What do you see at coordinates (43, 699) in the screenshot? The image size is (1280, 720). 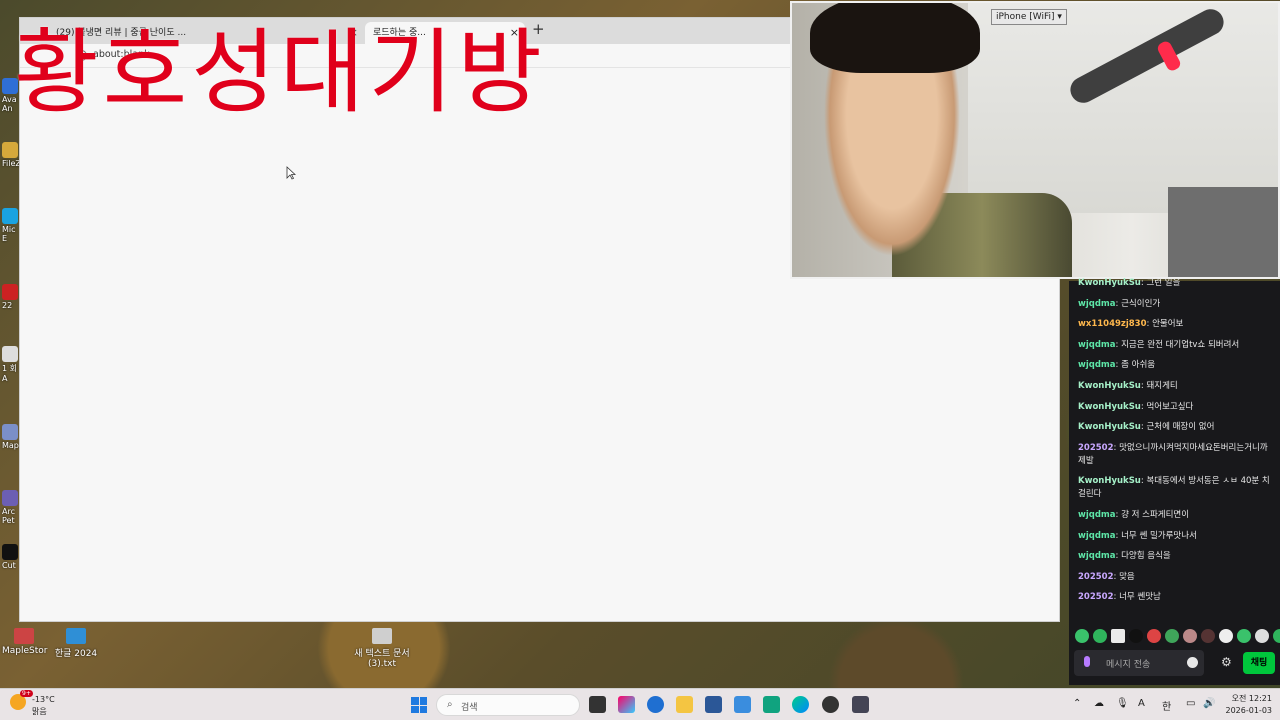 I see `weather-temp: -13°C` at bounding box center [43, 699].